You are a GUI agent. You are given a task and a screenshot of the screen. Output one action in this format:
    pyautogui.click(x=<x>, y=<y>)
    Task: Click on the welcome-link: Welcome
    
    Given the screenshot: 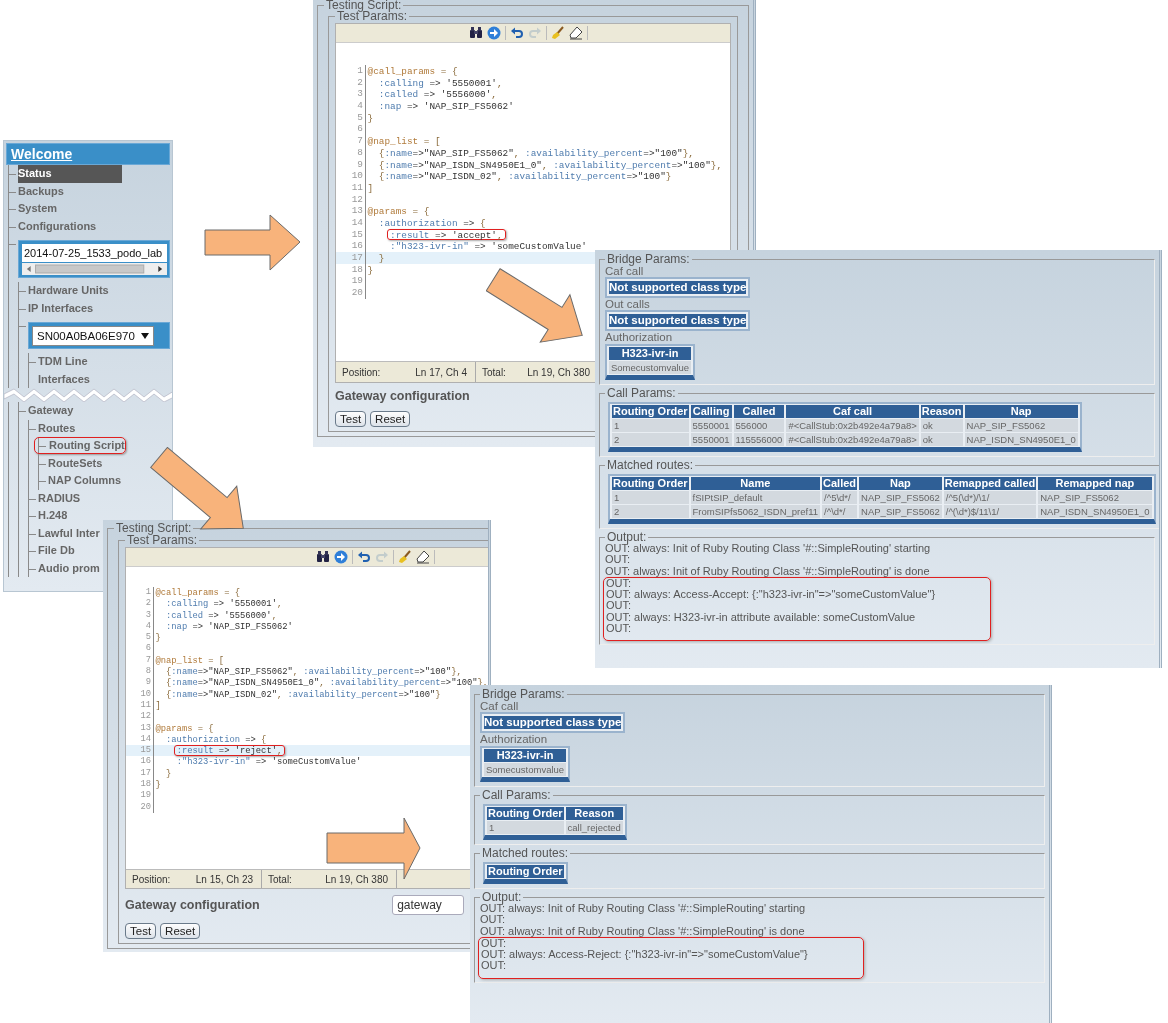 What is the action you would take?
    pyautogui.click(x=88, y=154)
    